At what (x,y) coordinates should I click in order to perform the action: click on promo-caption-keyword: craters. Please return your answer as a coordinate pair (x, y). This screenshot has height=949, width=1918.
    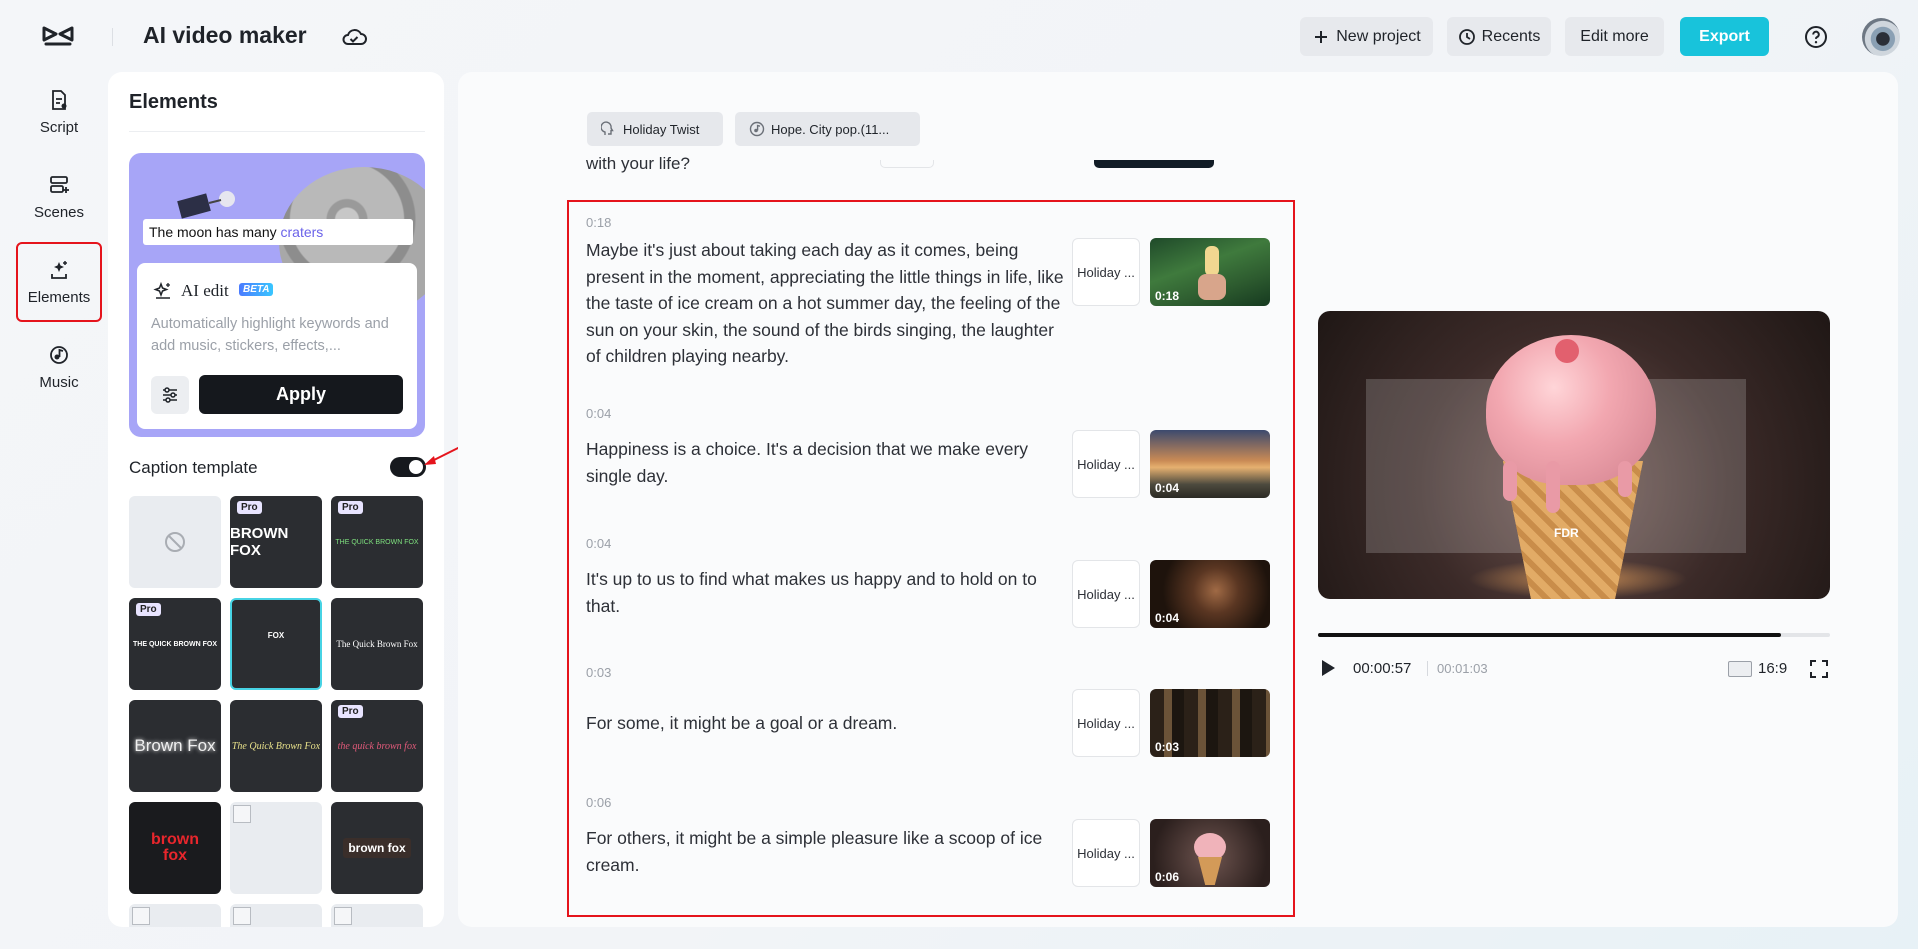
    Looking at the image, I should click on (302, 232).